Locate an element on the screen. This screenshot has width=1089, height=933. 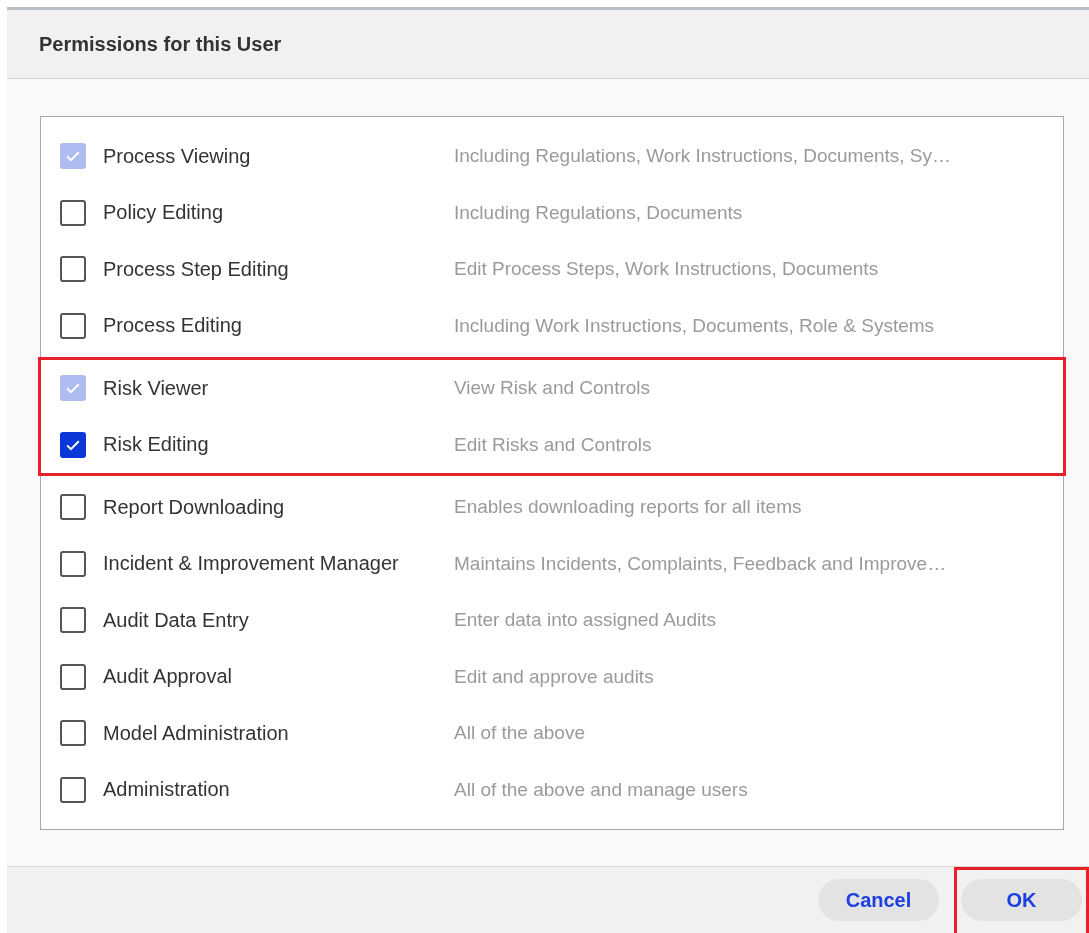
permission-label: Risk Viewer is located at coordinates (156, 388).